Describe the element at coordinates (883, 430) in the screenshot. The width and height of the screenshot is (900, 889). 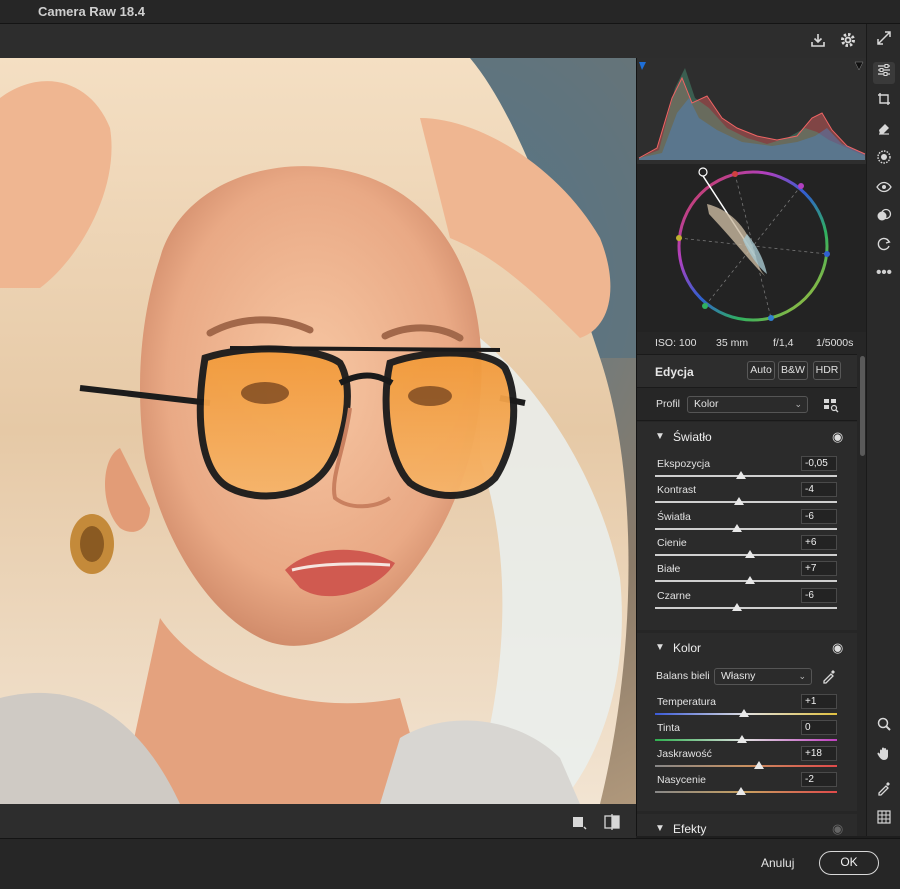
I see `tool-rail: •••` at that location.